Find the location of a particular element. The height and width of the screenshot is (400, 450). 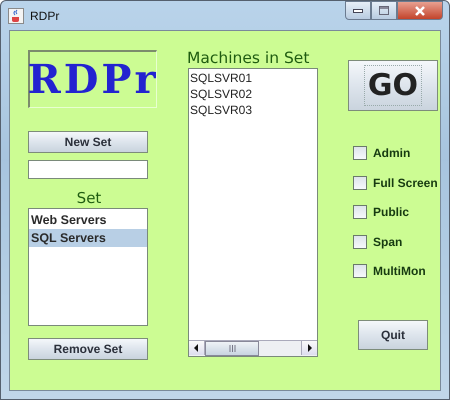

horizontal-scrollbar is located at coordinates (253, 348).